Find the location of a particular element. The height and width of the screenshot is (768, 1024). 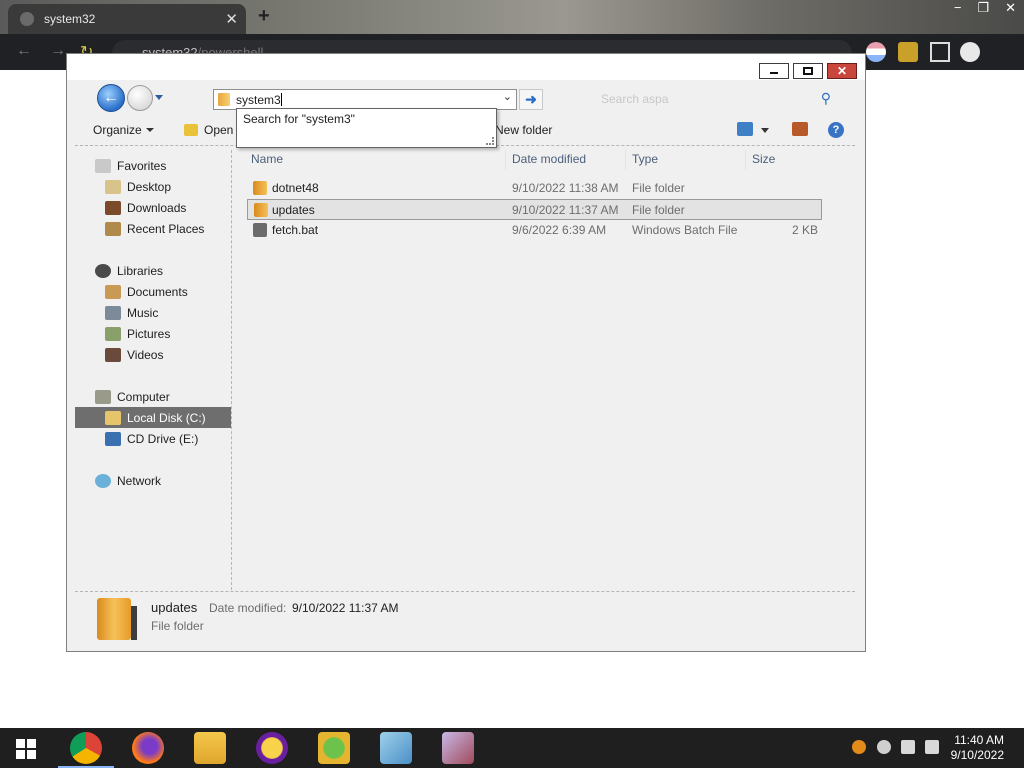

autocomplete-search-suggestion: Search for "system3" is located at coordinates (299, 119).